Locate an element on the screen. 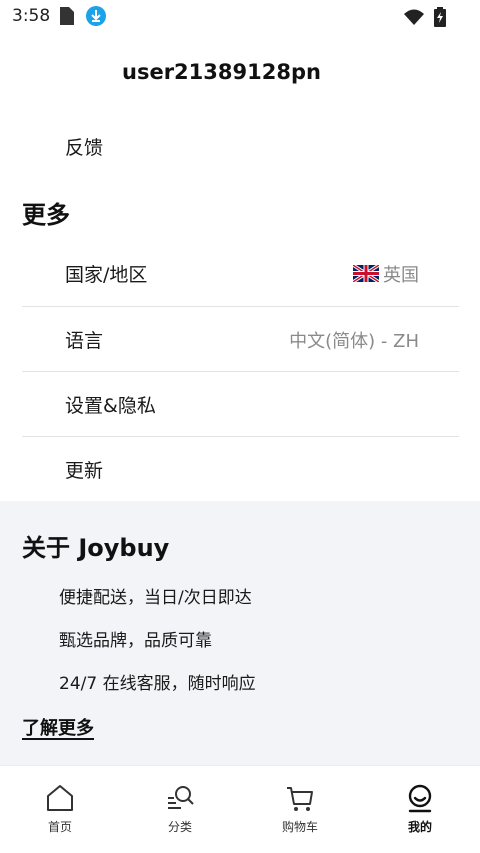 Image resolution: width=480 pixels, height=853 pixels. language-label: 语言 is located at coordinates (84, 341).